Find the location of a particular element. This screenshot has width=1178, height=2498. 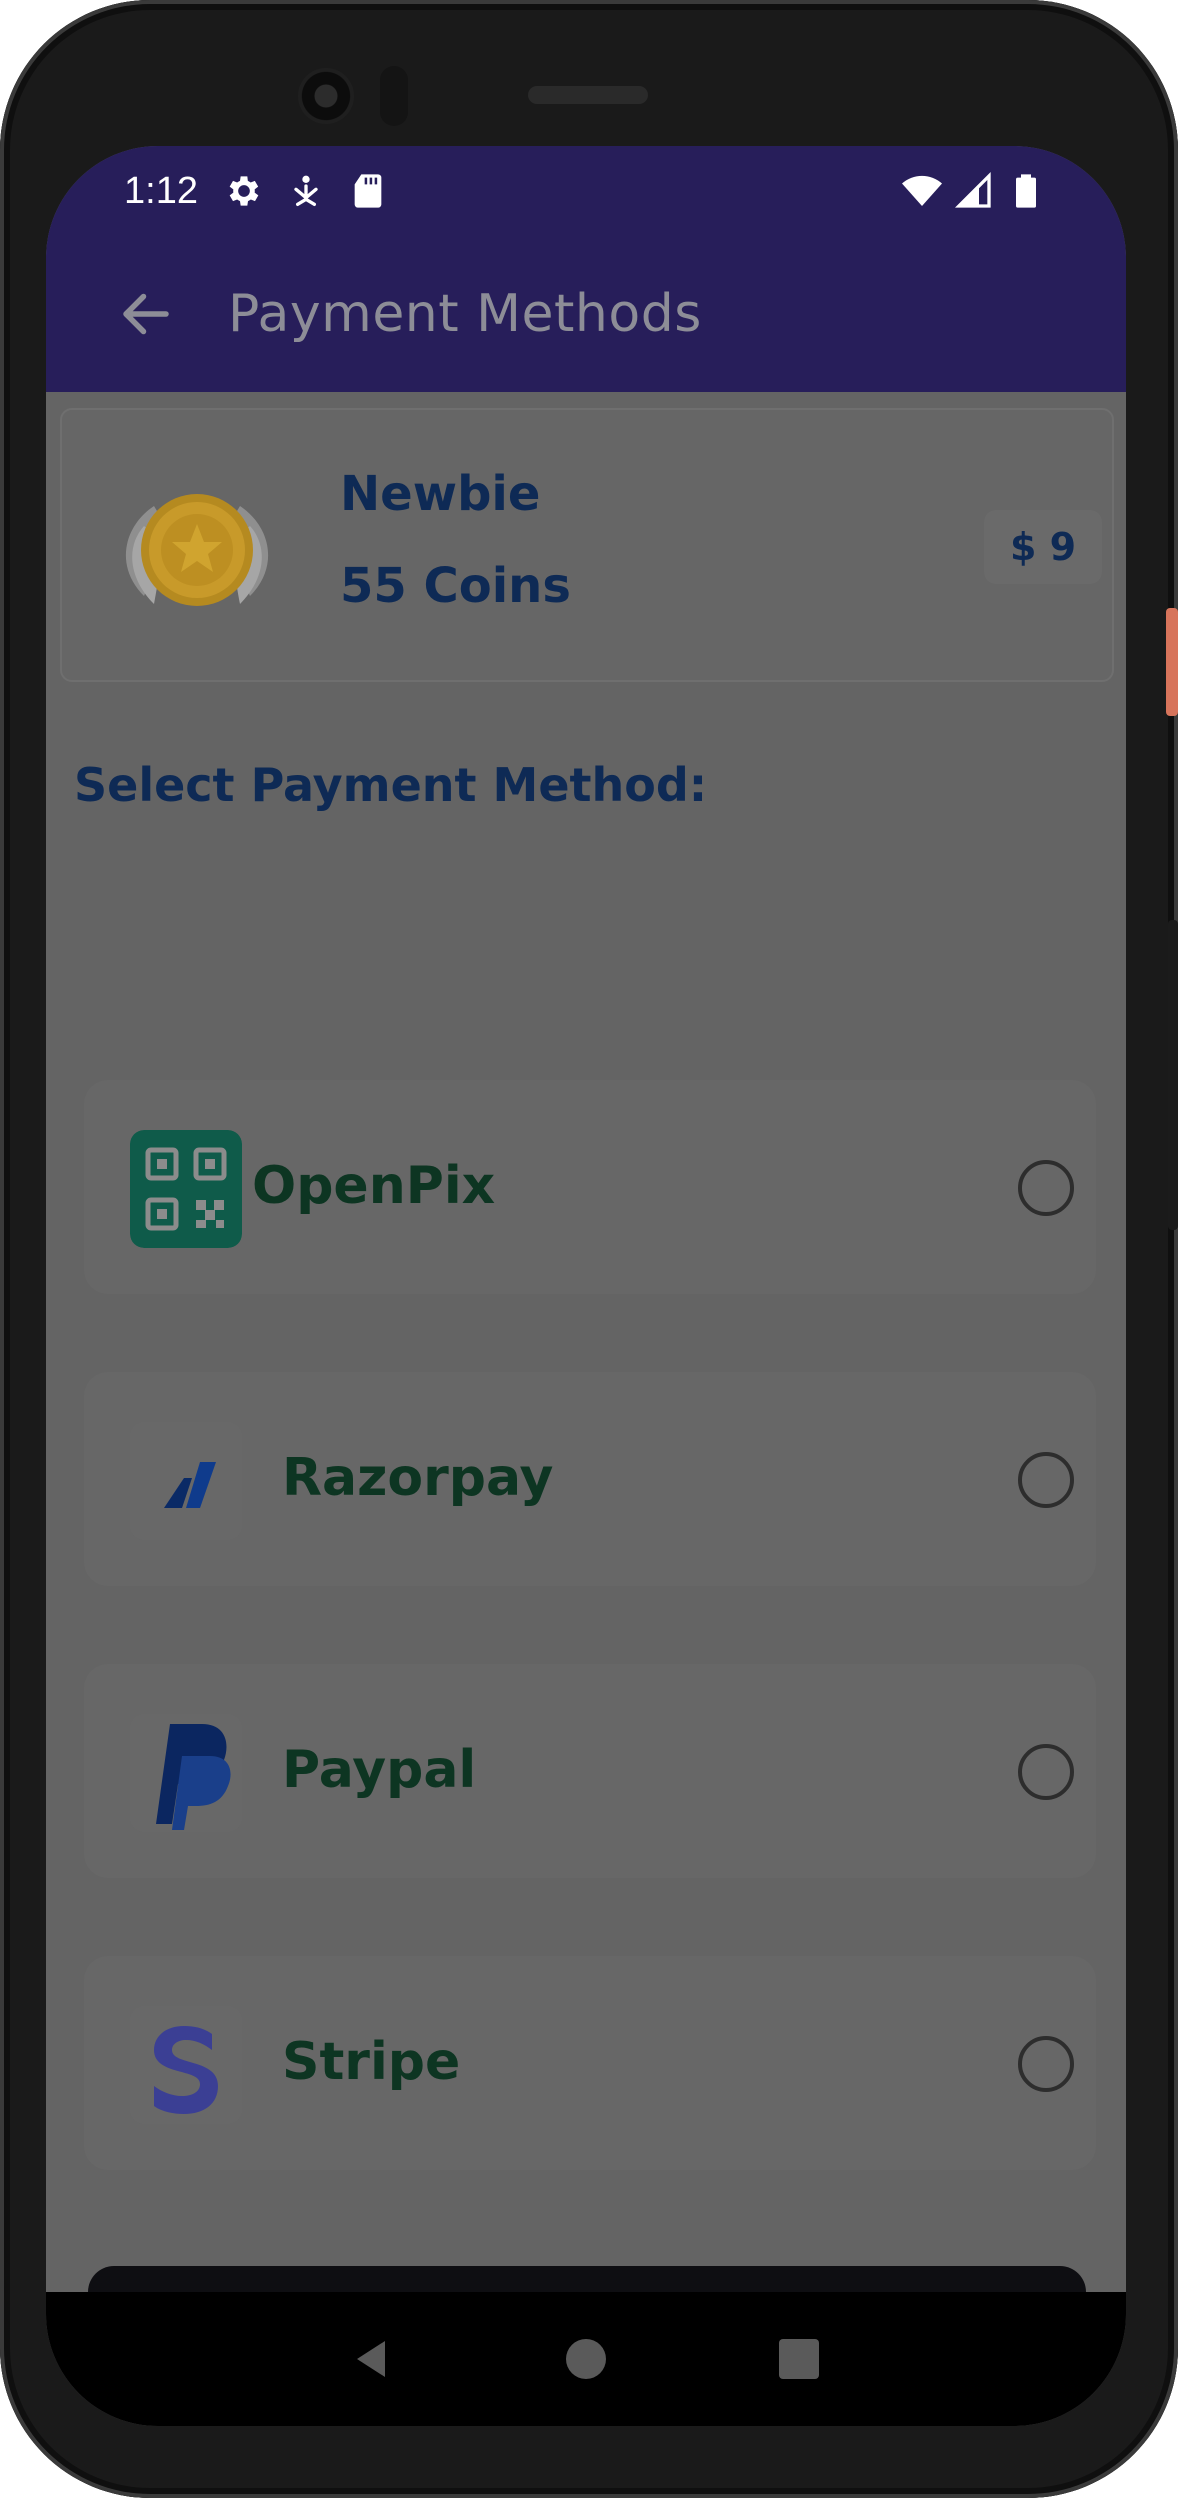

gear-icon is located at coordinates (244, 191).